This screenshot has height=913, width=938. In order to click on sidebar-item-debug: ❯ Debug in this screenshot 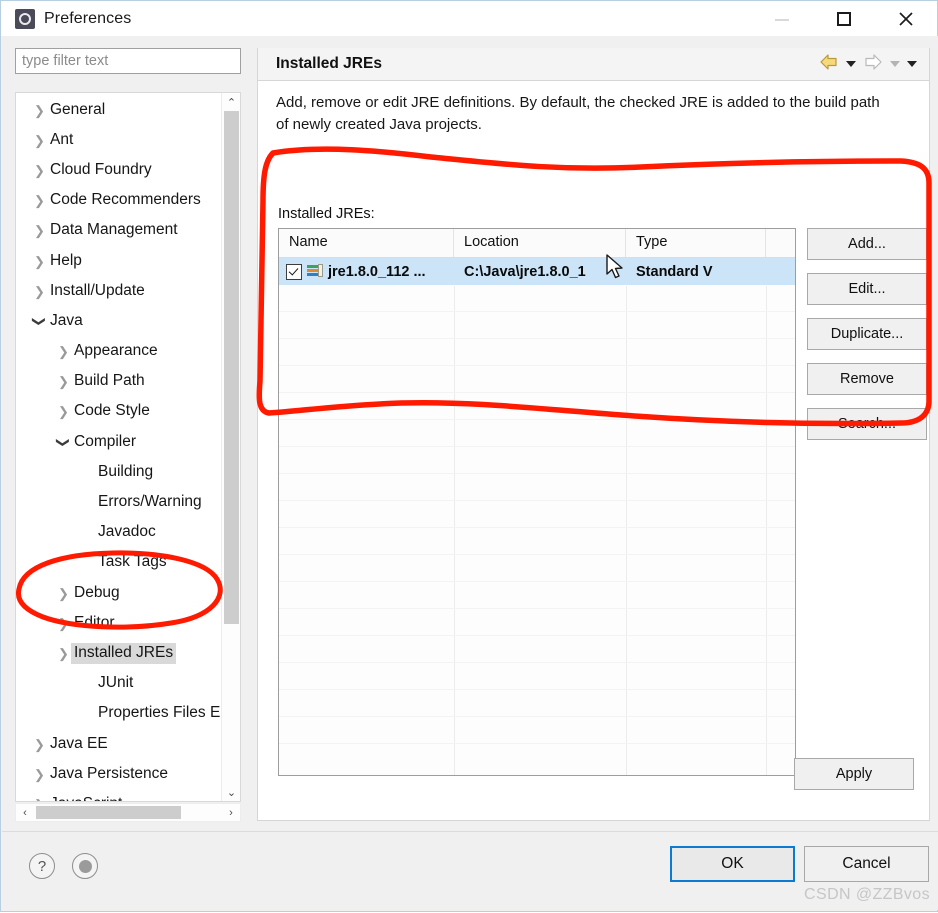, I will do `click(119, 593)`.